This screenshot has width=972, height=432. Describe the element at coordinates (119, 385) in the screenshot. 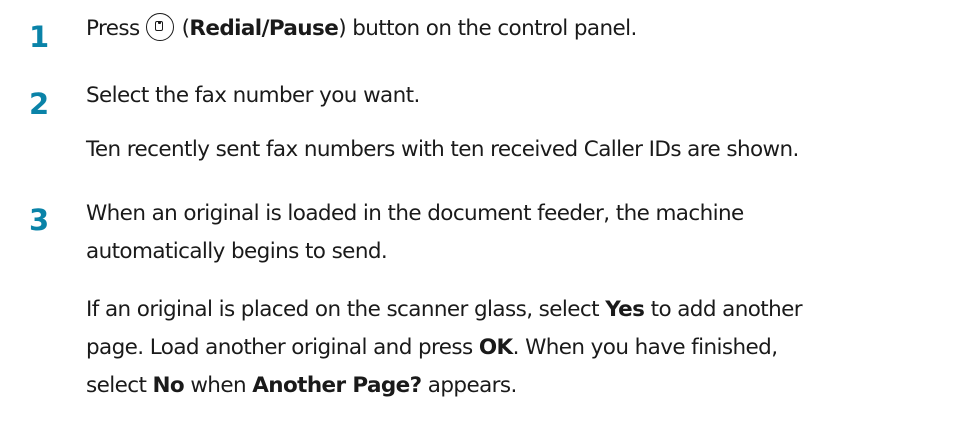

I see `glass-line-3-text: select` at that location.